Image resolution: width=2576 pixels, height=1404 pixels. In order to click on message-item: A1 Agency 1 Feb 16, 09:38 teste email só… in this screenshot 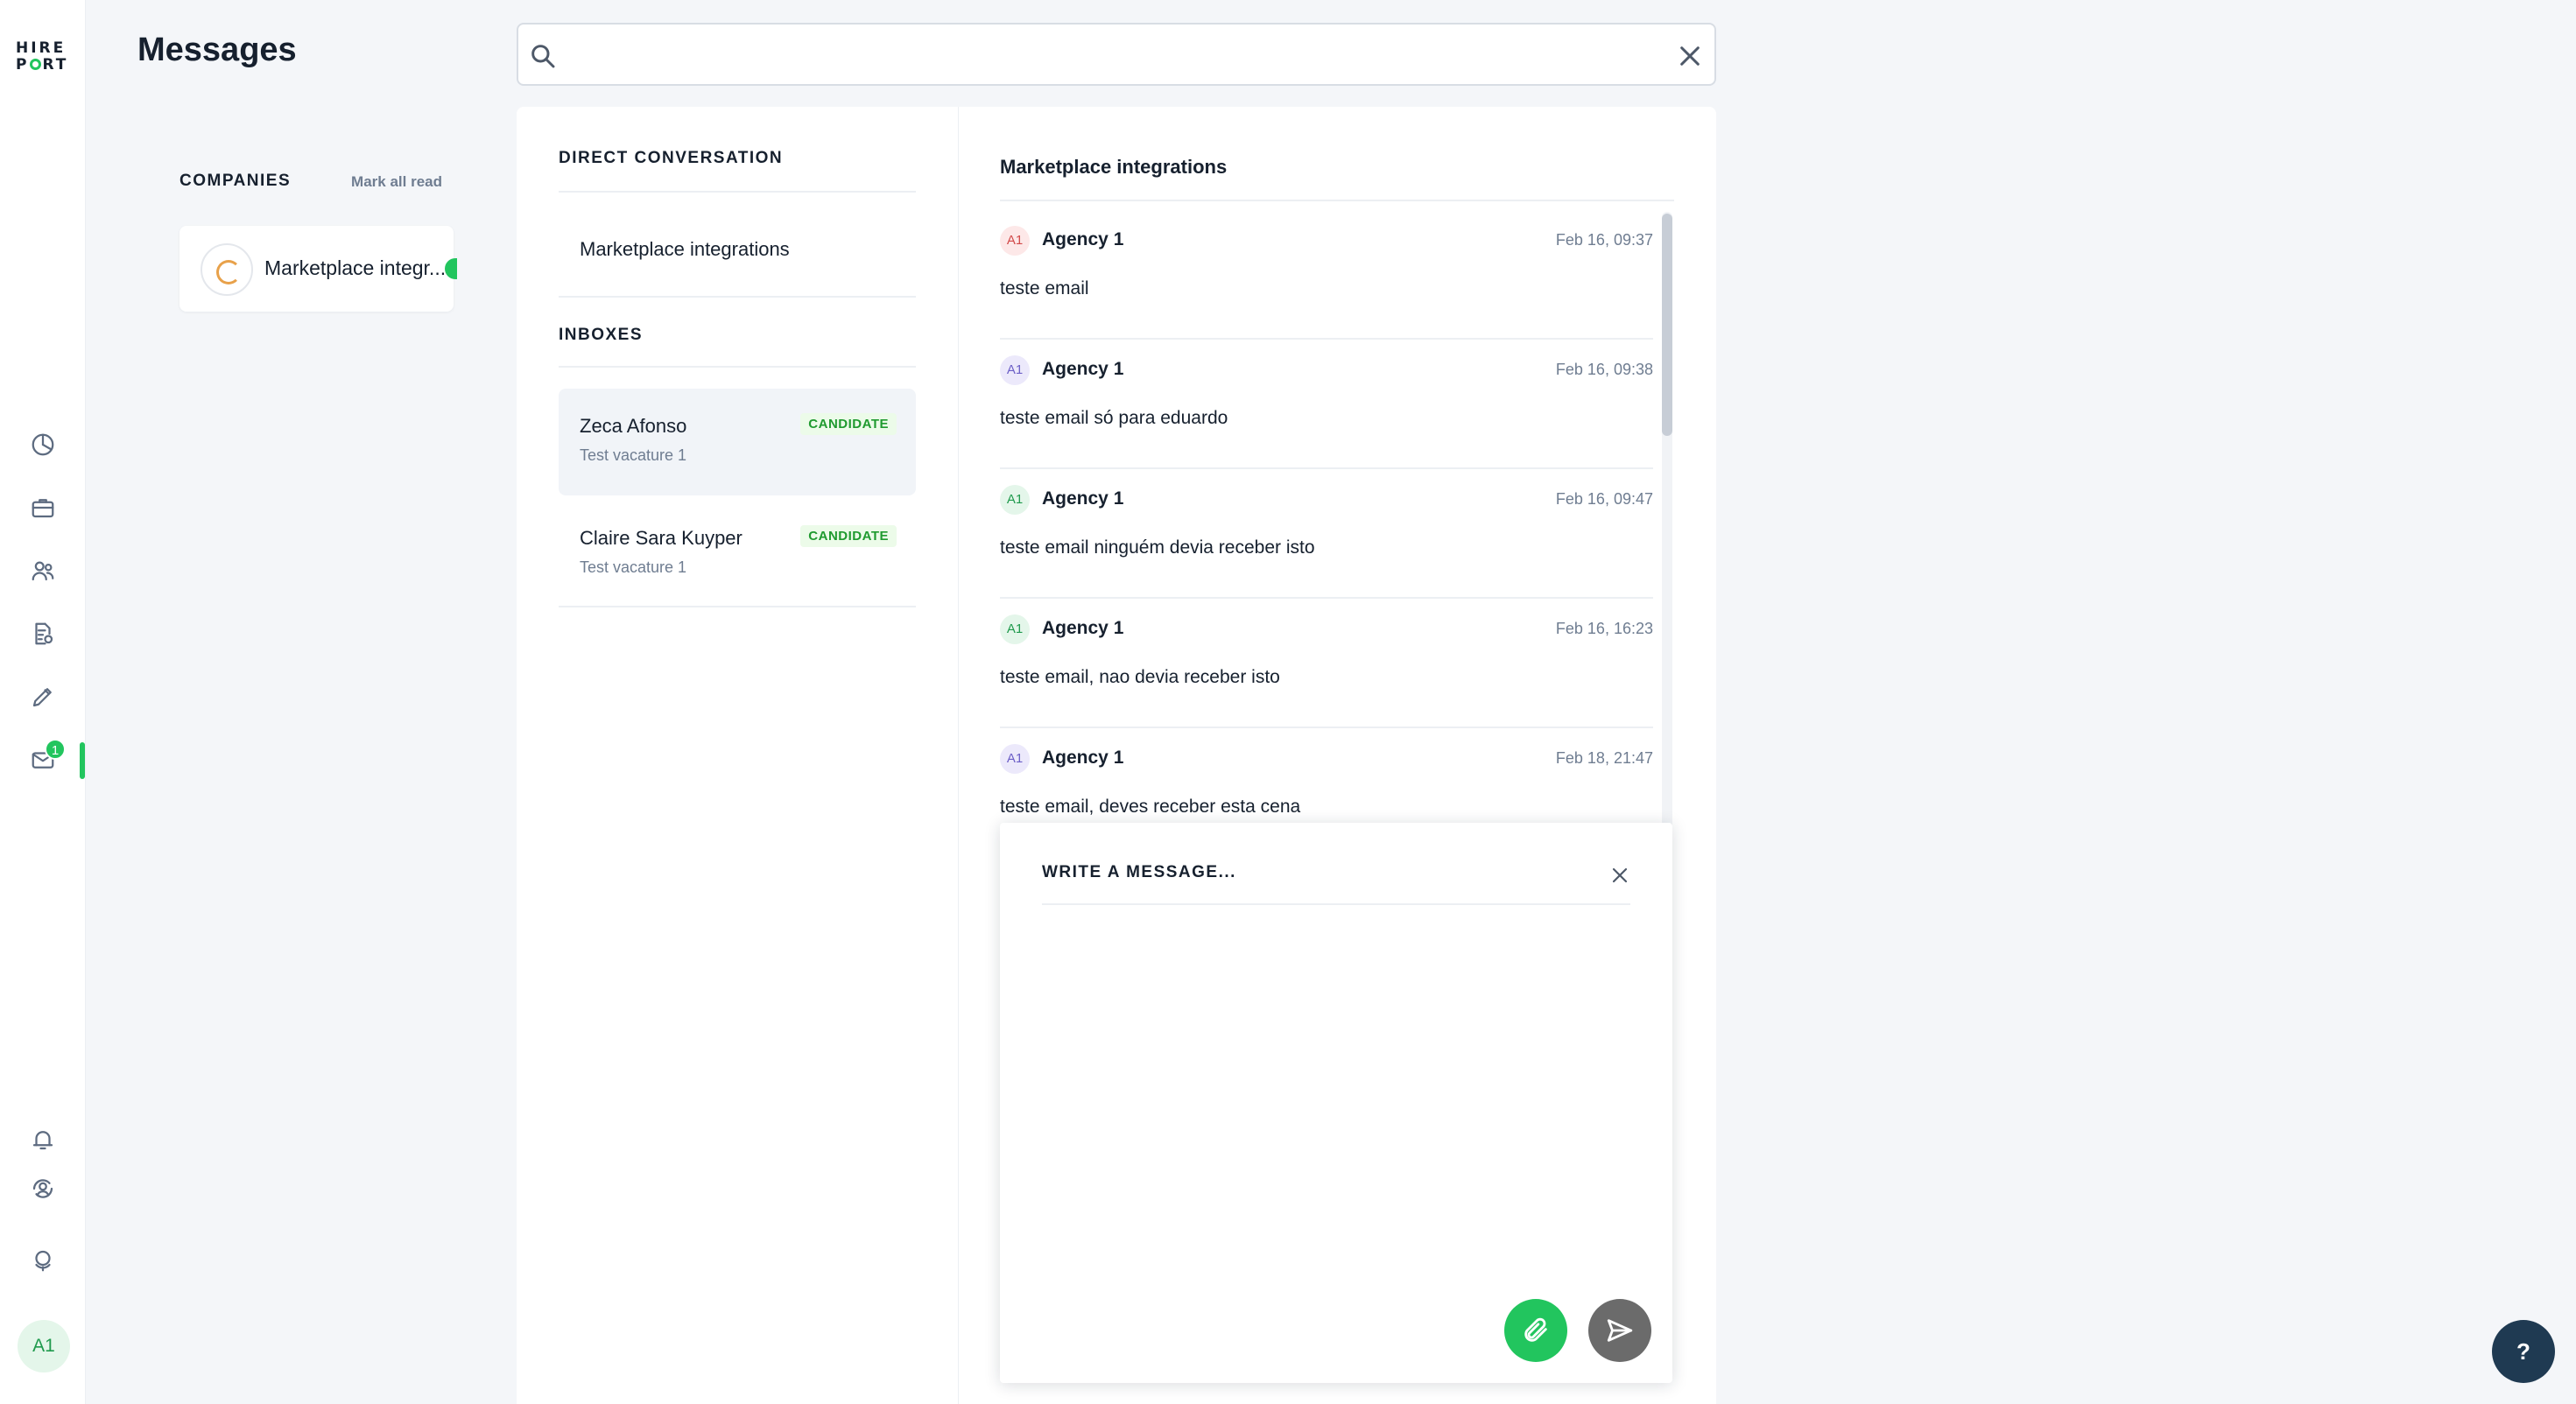, I will do `click(1326, 405)`.